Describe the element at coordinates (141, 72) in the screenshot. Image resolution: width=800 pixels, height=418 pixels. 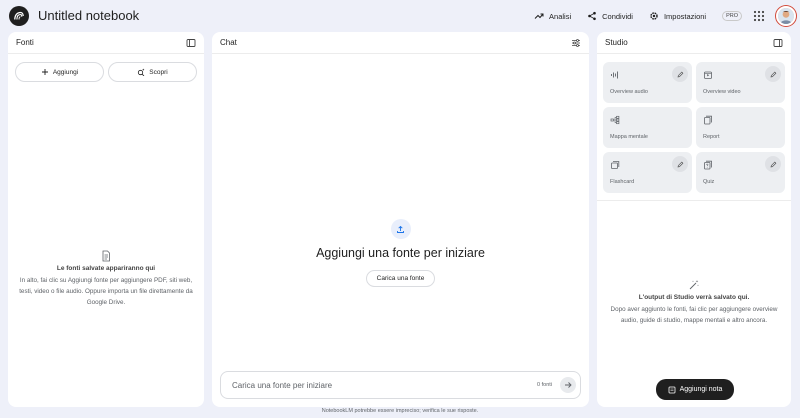
I see `discover-sparkle-icon` at that location.